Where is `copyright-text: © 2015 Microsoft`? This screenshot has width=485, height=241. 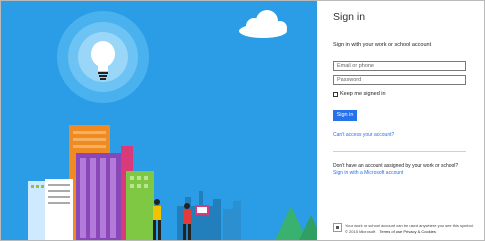
copyright-text: © 2015 Microsoft is located at coordinates (360, 231).